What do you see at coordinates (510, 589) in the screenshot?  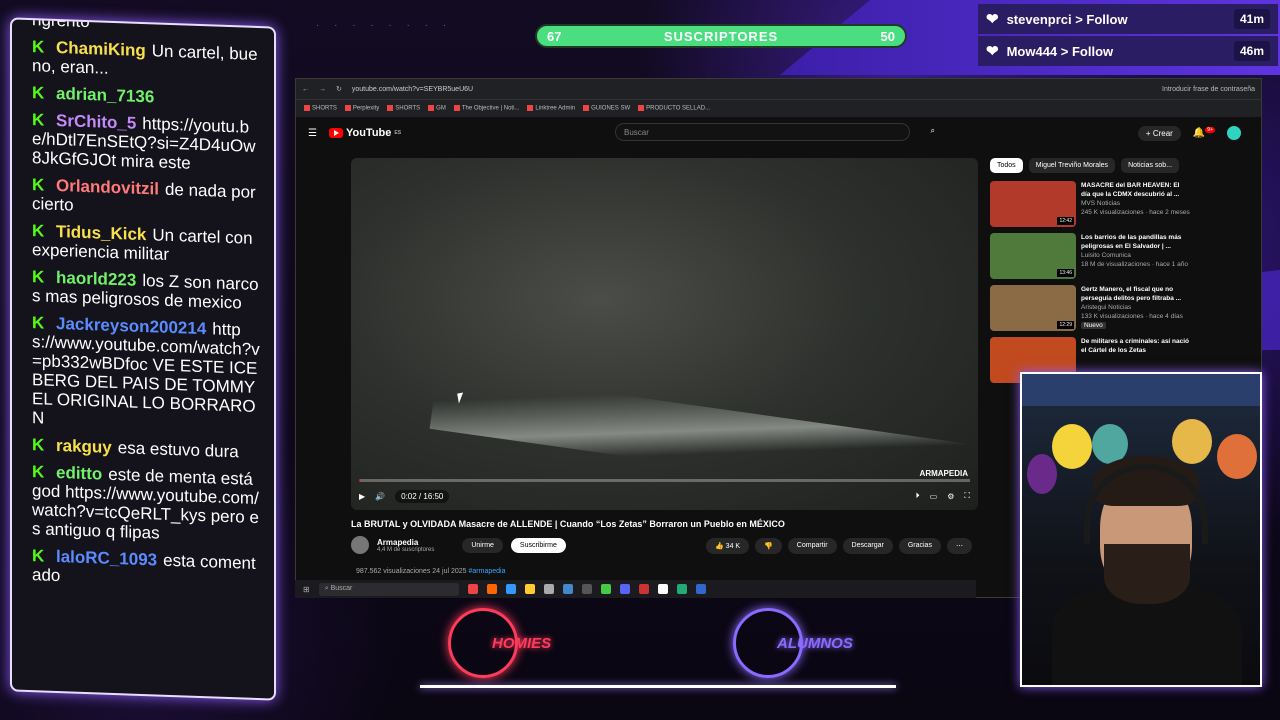 I see `edge-icon` at bounding box center [510, 589].